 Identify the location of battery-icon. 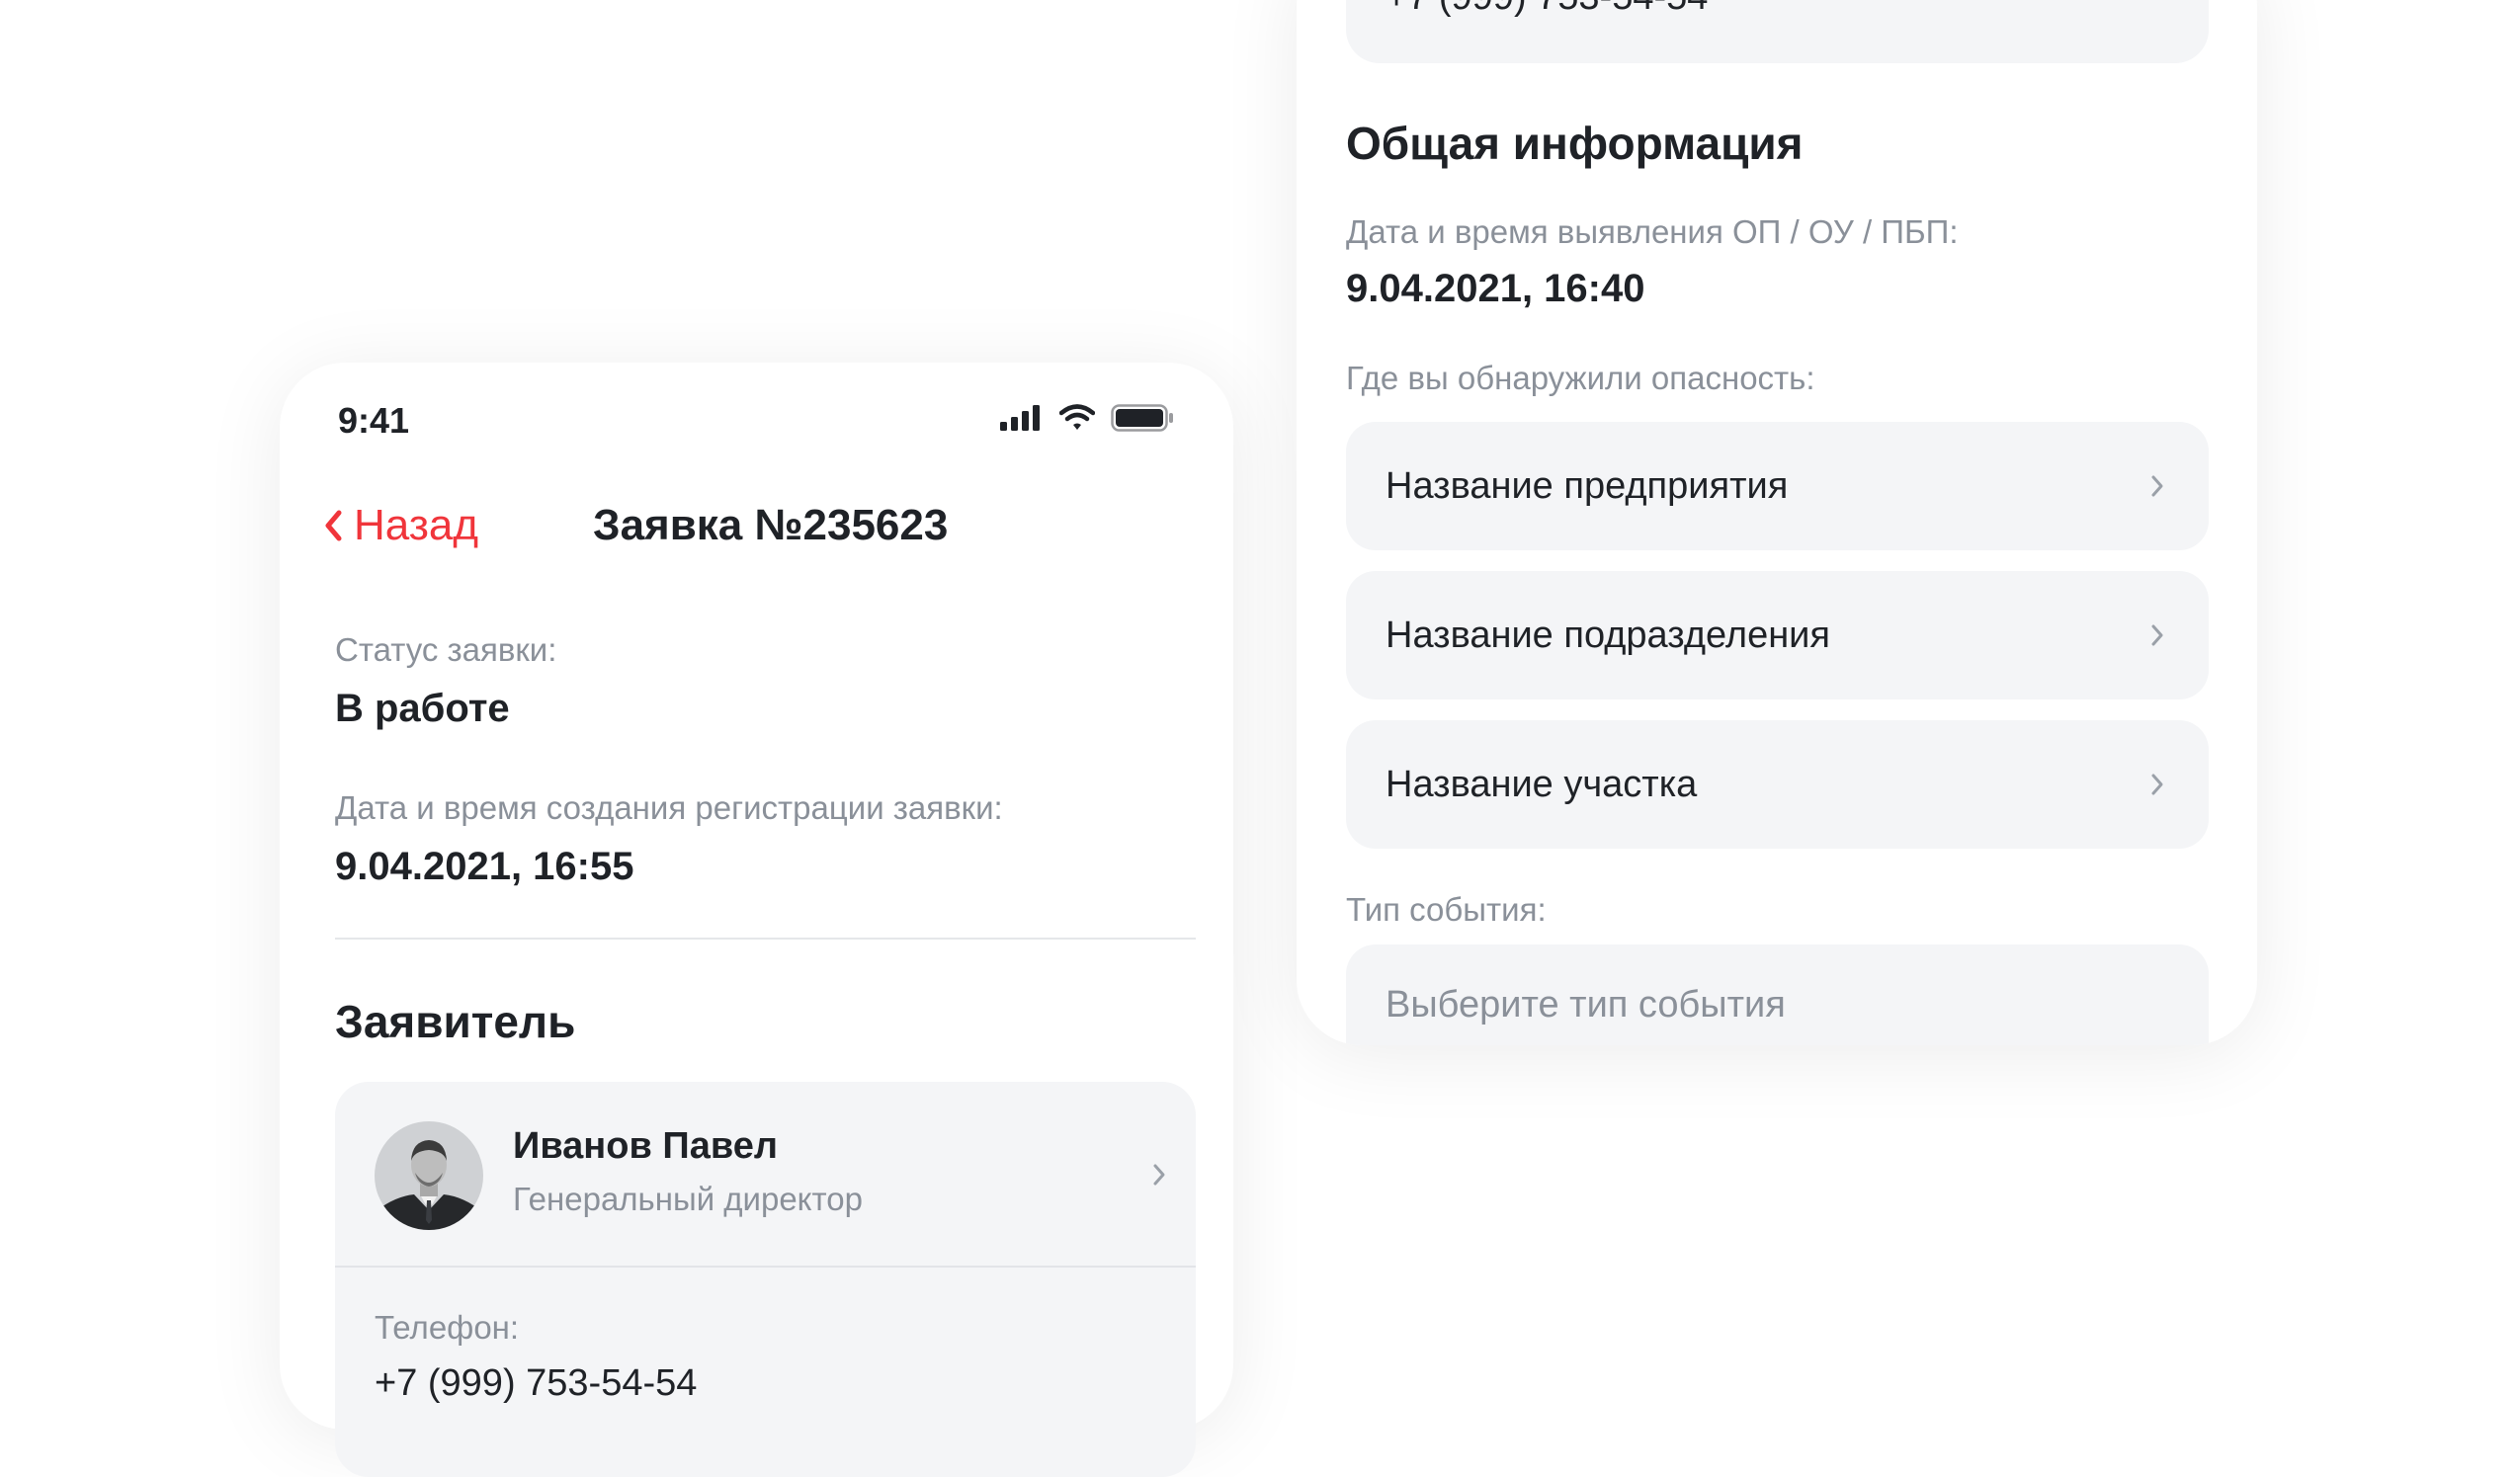
(1142, 418).